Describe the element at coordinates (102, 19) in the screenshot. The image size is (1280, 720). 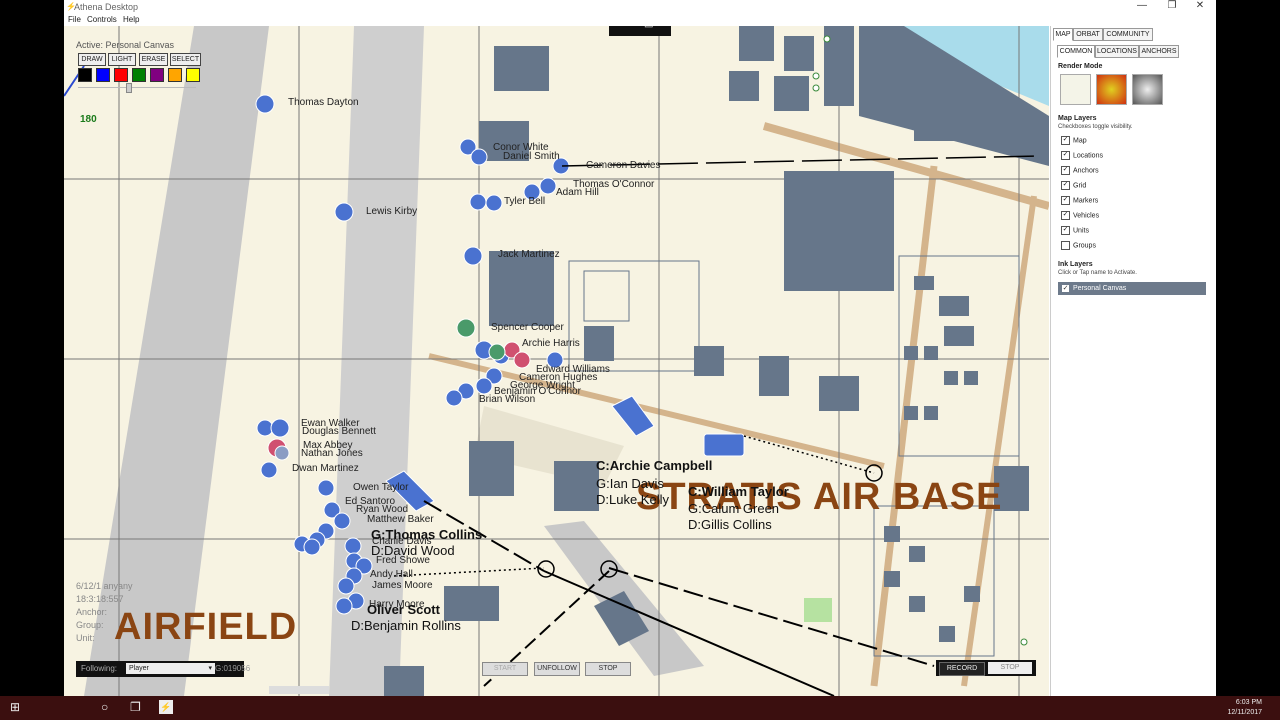
I see `menu-controls: Controls` at that location.